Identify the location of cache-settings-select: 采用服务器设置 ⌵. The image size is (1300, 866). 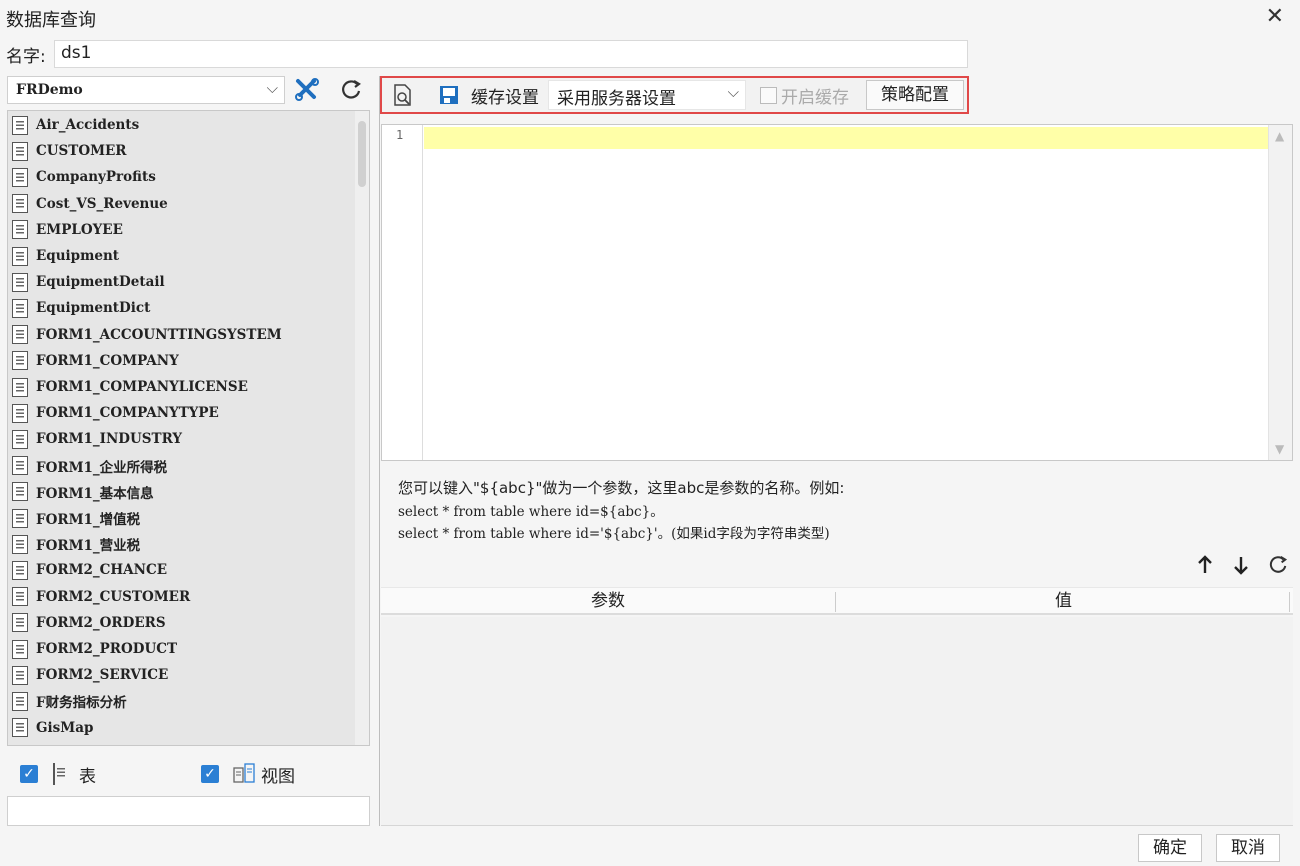
(647, 95).